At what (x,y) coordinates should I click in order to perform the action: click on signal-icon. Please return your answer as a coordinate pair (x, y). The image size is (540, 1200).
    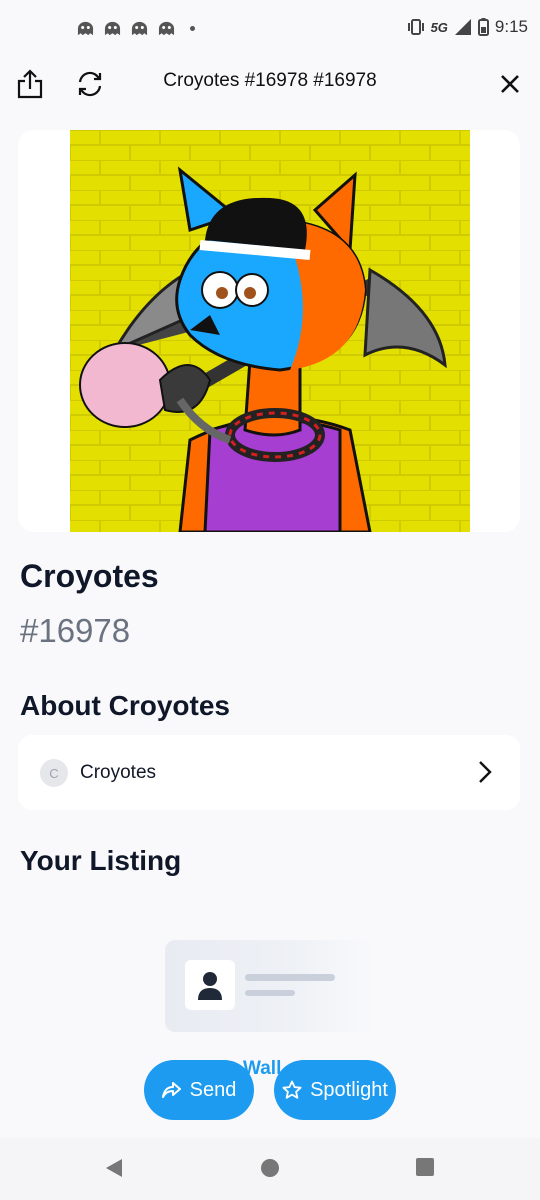
    Looking at the image, I should click on (462, 27).